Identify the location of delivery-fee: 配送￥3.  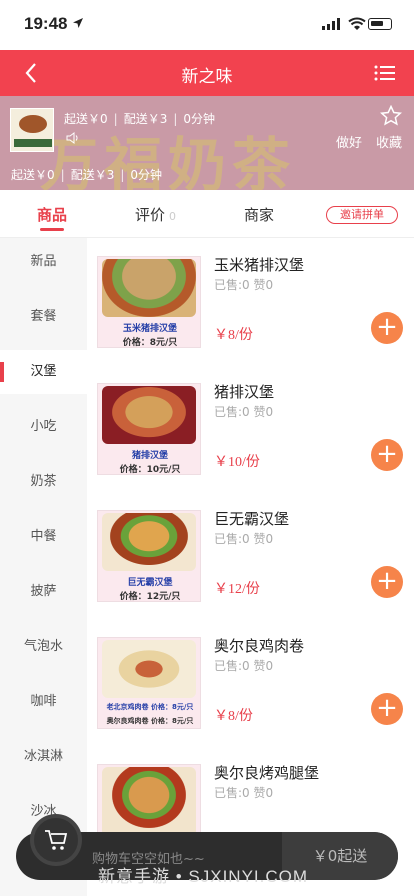
(145, 119).